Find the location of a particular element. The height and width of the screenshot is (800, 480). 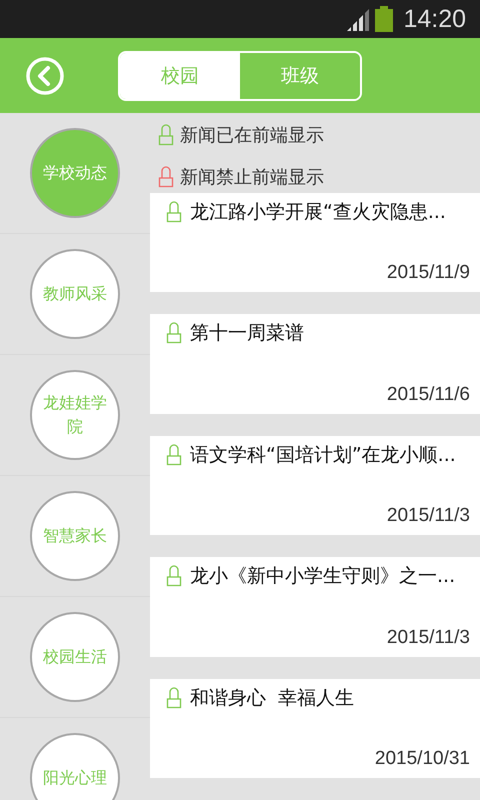

signal-icon is located at coordinates (357, 20).